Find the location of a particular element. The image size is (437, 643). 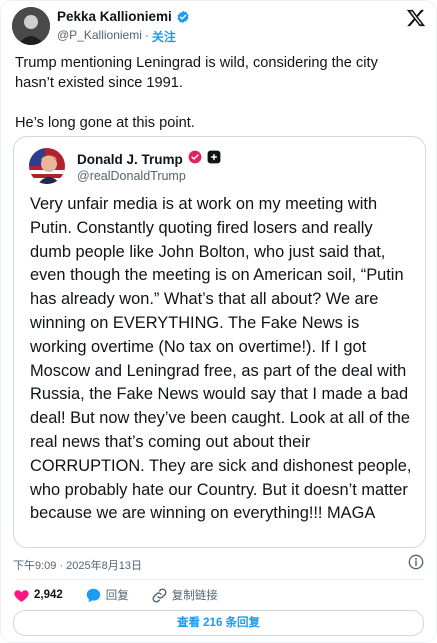

reply-button: 回复 is located at coordinates (107, 595).